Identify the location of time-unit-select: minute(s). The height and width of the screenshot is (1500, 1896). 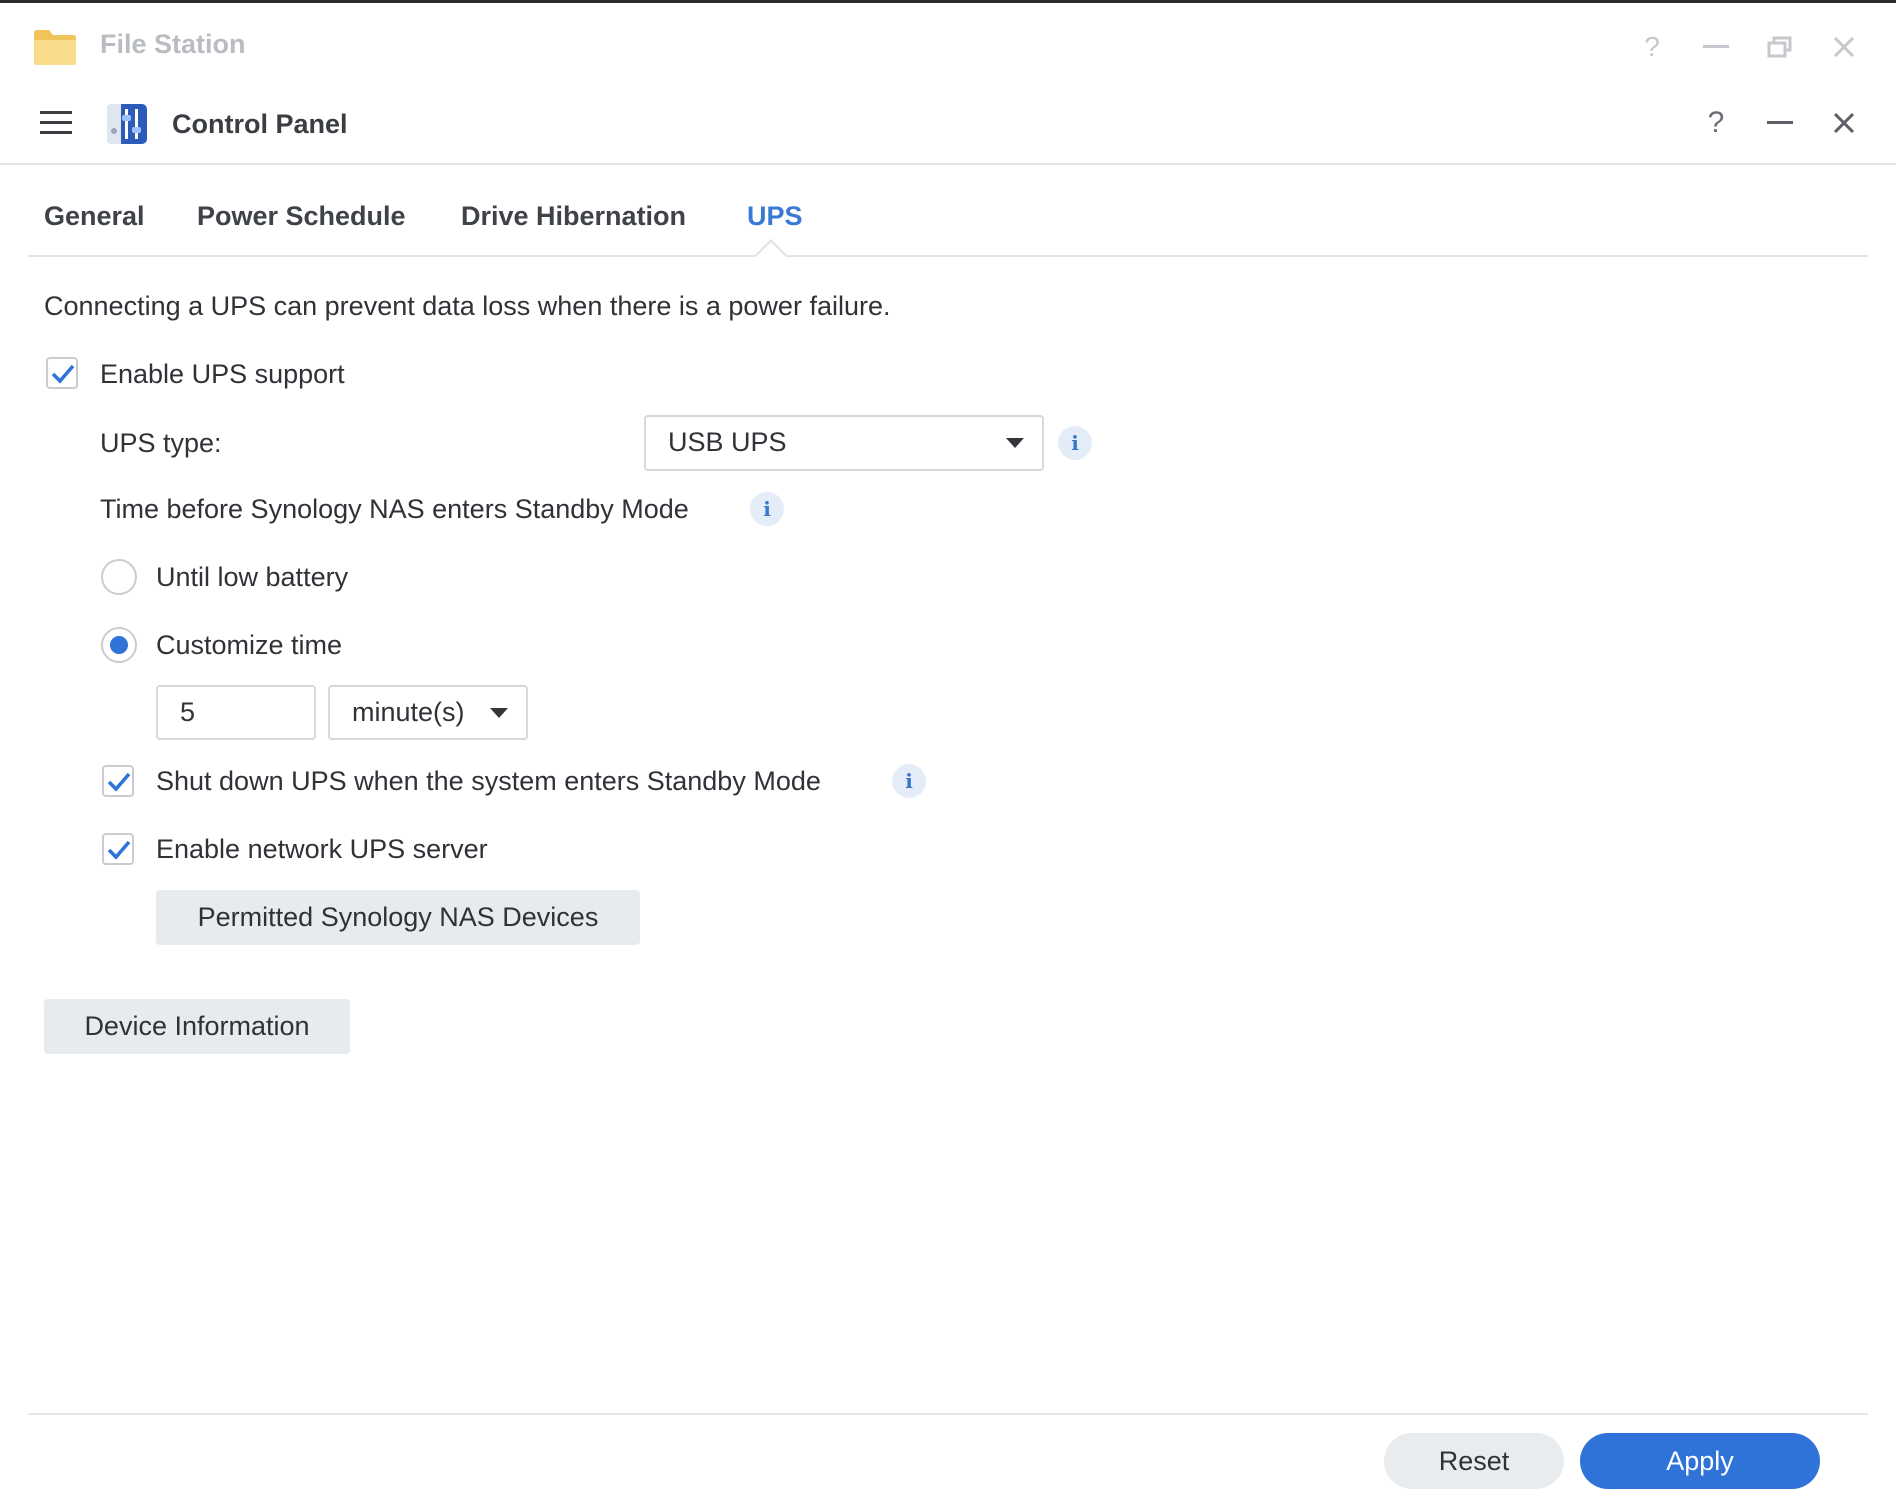
(428, 712).